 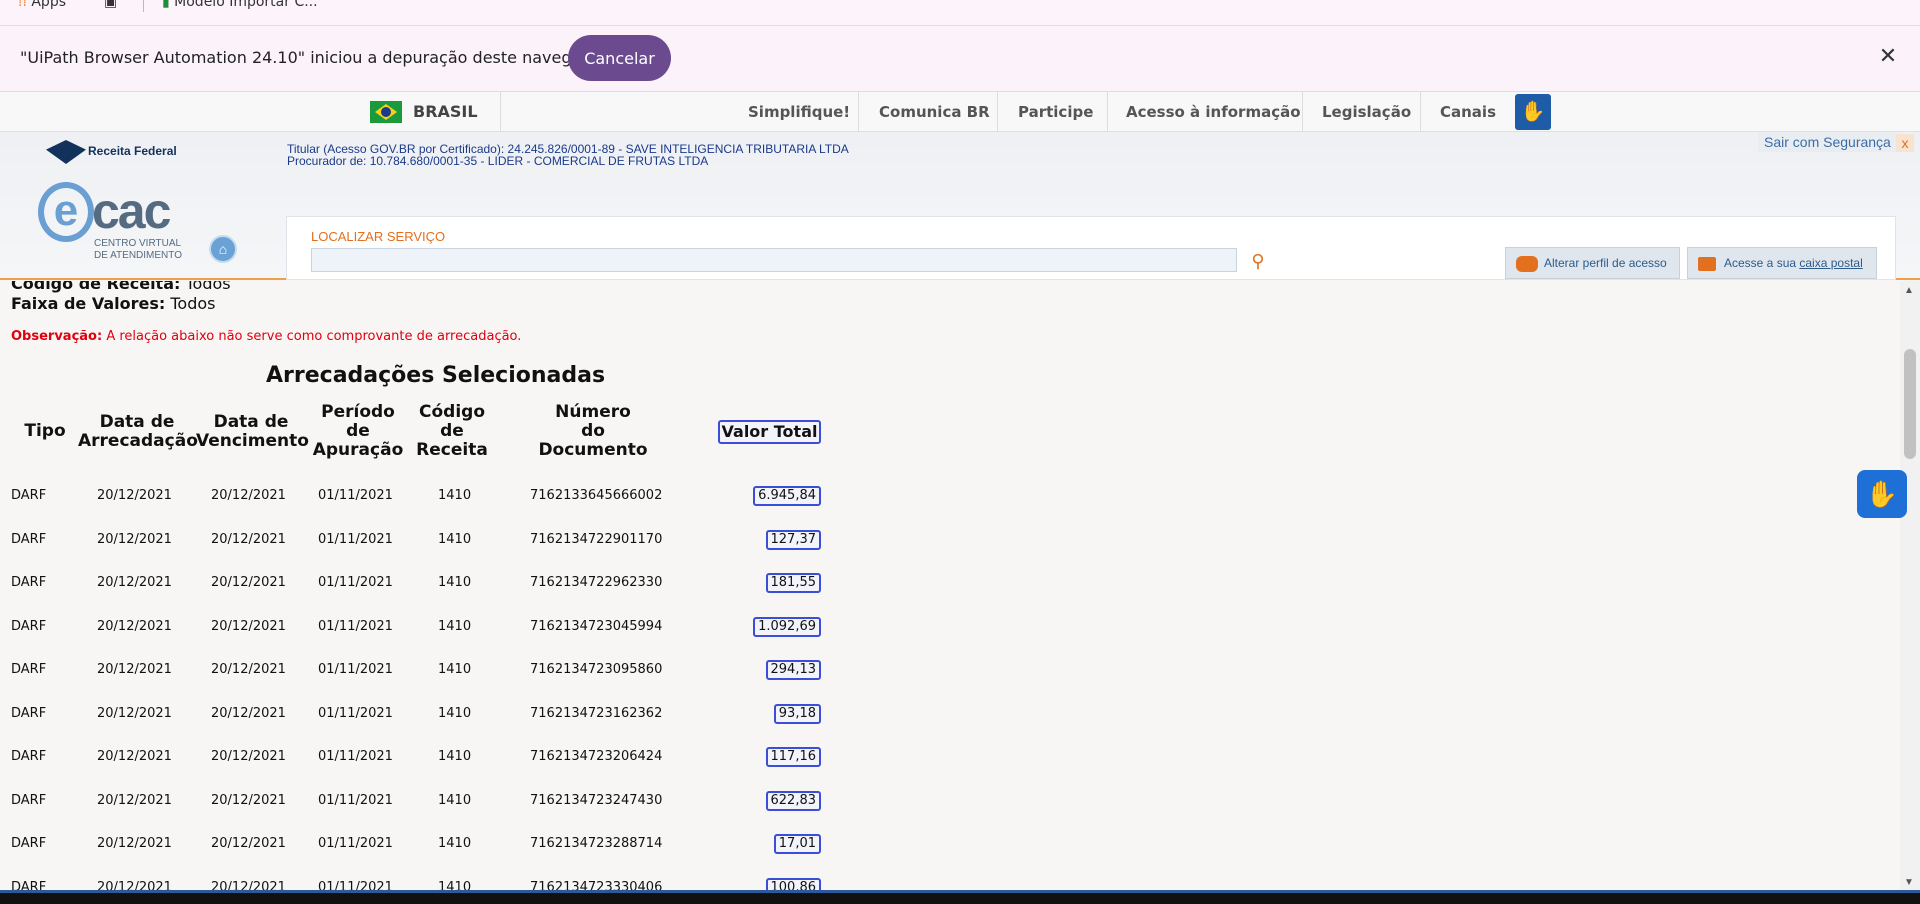 What do you see at coordinates (1258, 261) in the screenshot?
I see `search-icon: ⚲` at bounding box center [1258, 261].